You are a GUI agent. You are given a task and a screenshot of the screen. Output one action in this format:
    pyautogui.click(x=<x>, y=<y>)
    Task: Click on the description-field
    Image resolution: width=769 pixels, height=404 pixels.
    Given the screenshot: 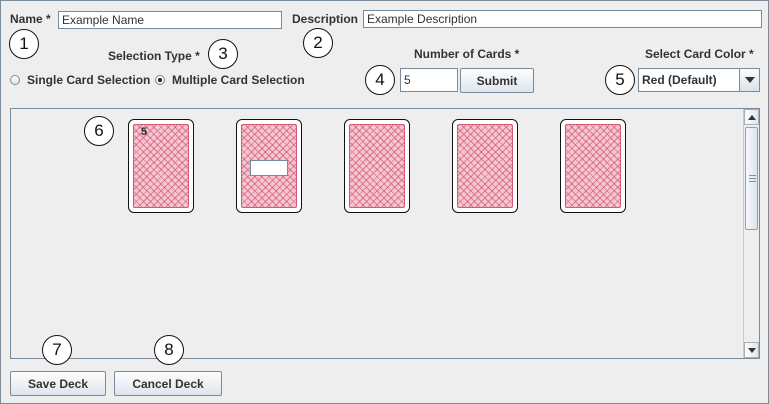 What is the action you would take?
    pyautogui.click(x=562, y=19)
    